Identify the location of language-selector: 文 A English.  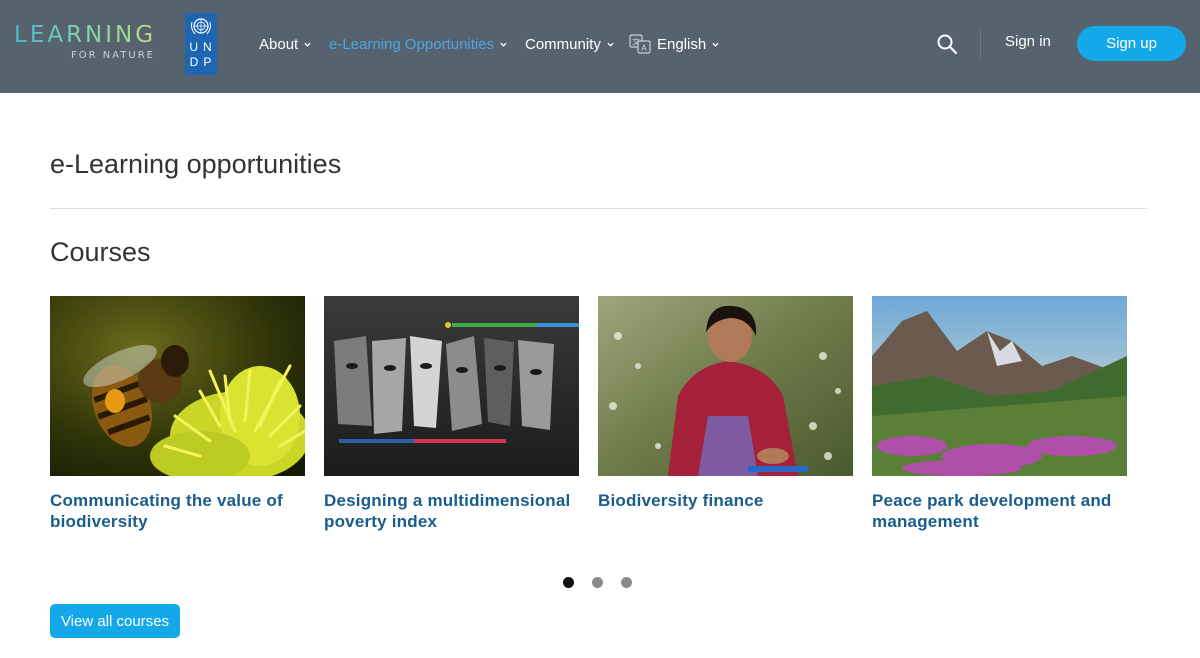
(674, 44).